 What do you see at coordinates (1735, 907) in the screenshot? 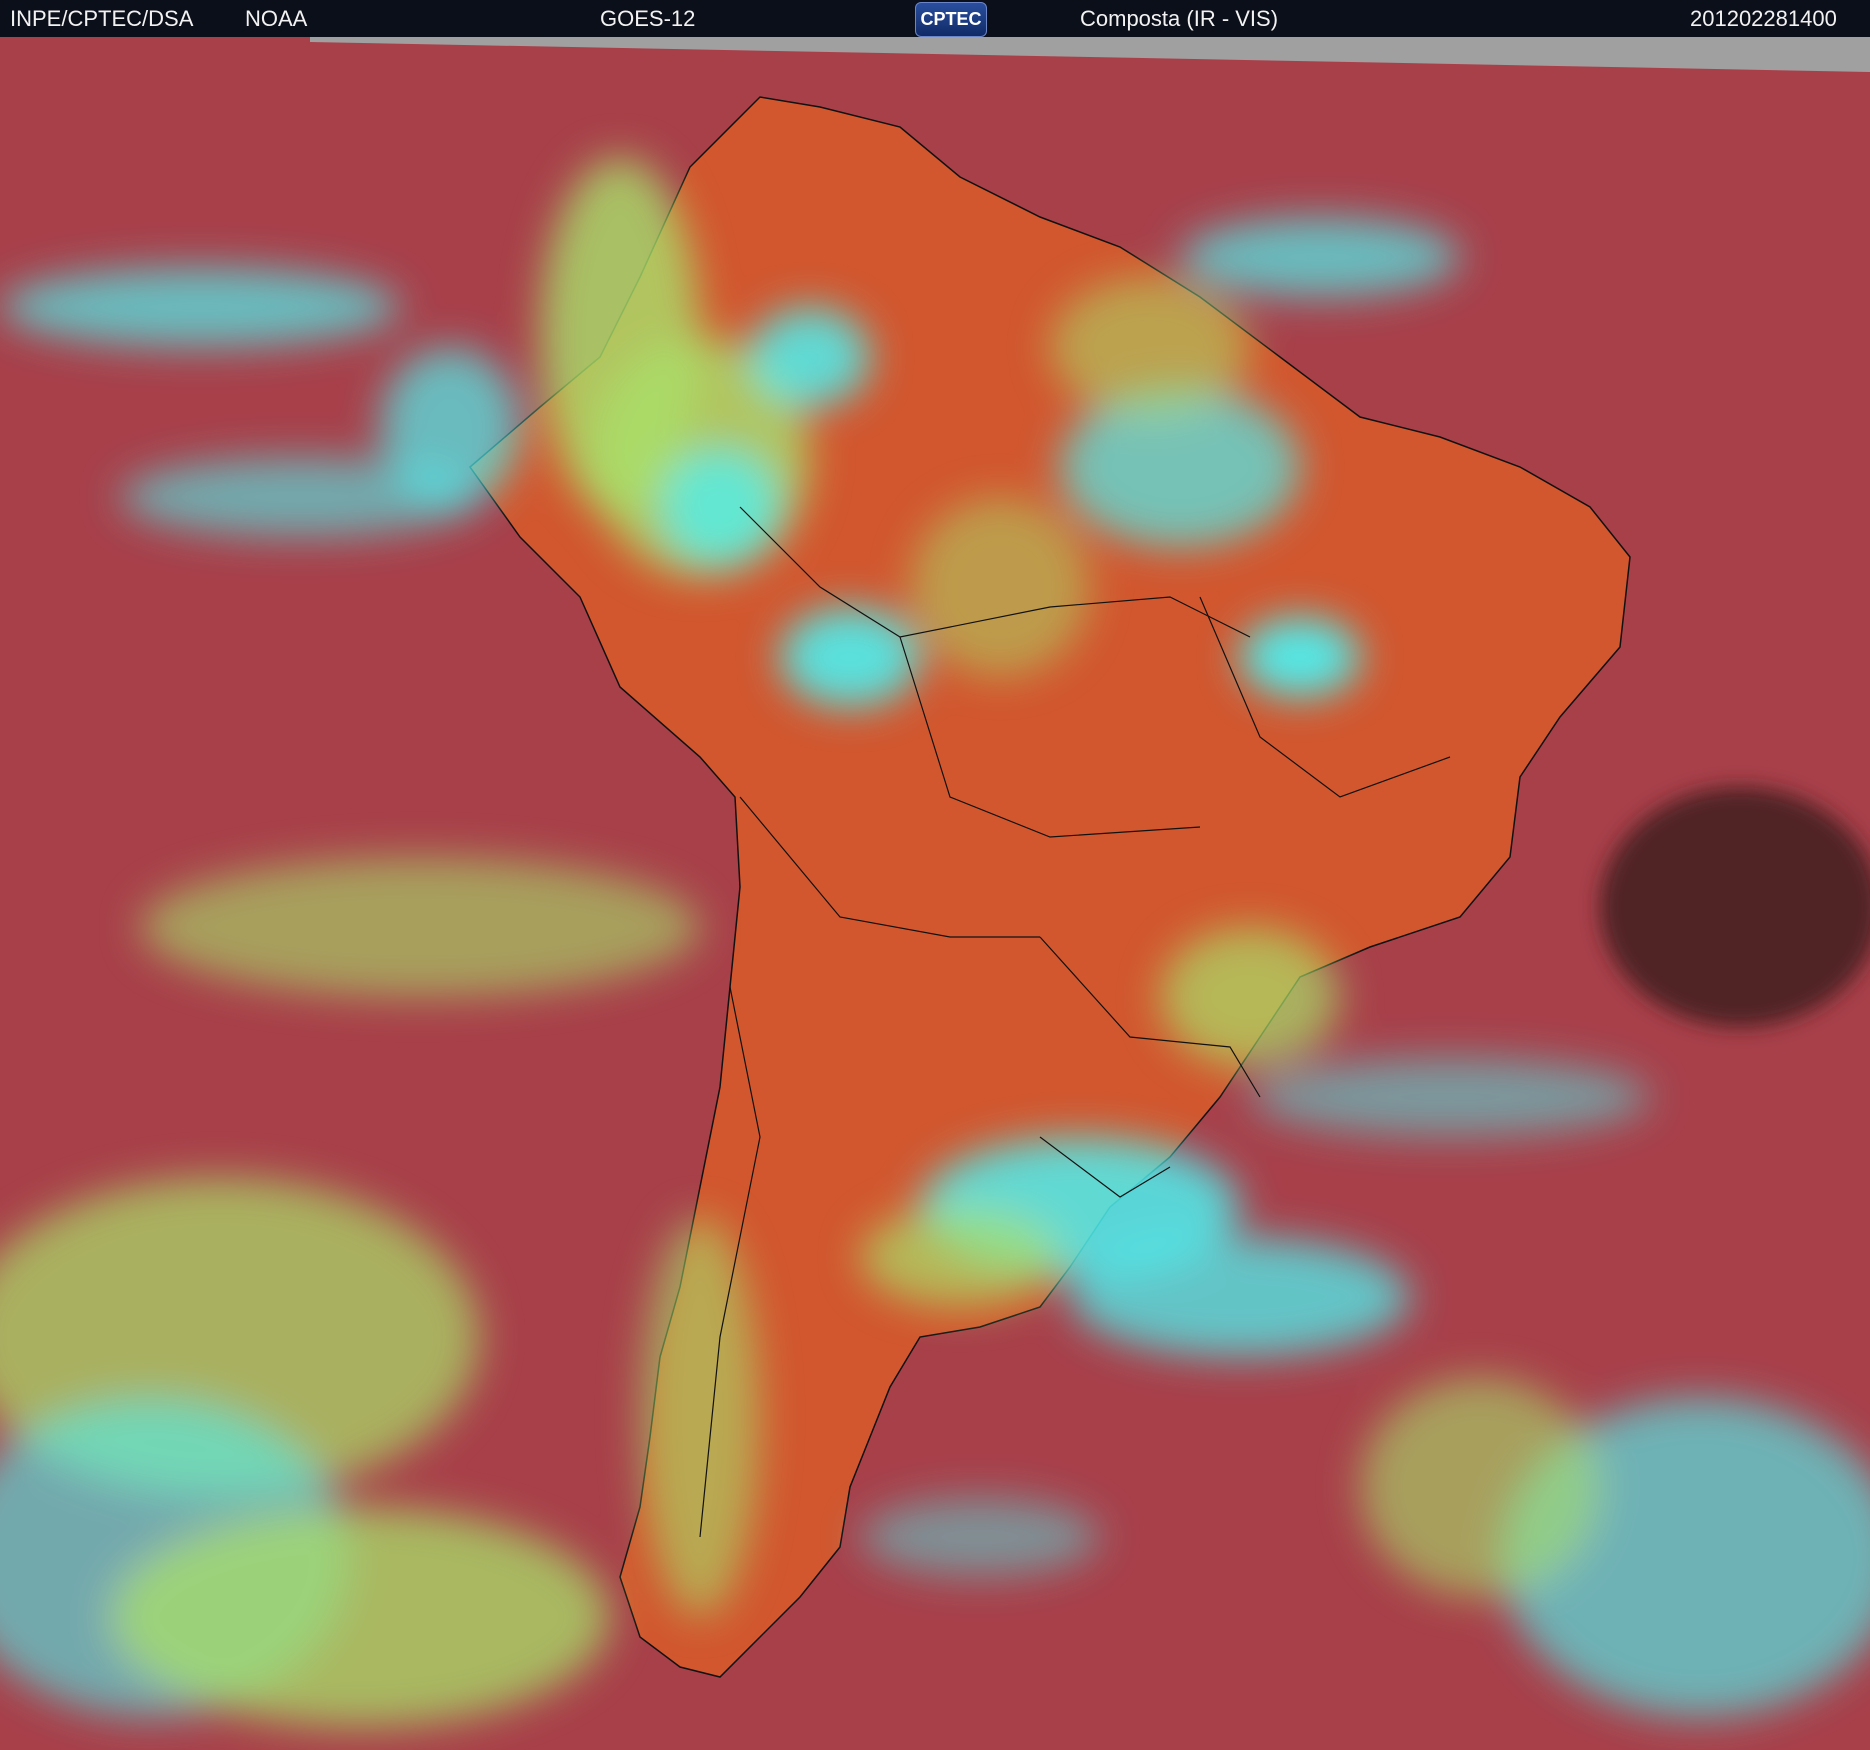
I see `dark-region` at bounding box center [1735, 907].